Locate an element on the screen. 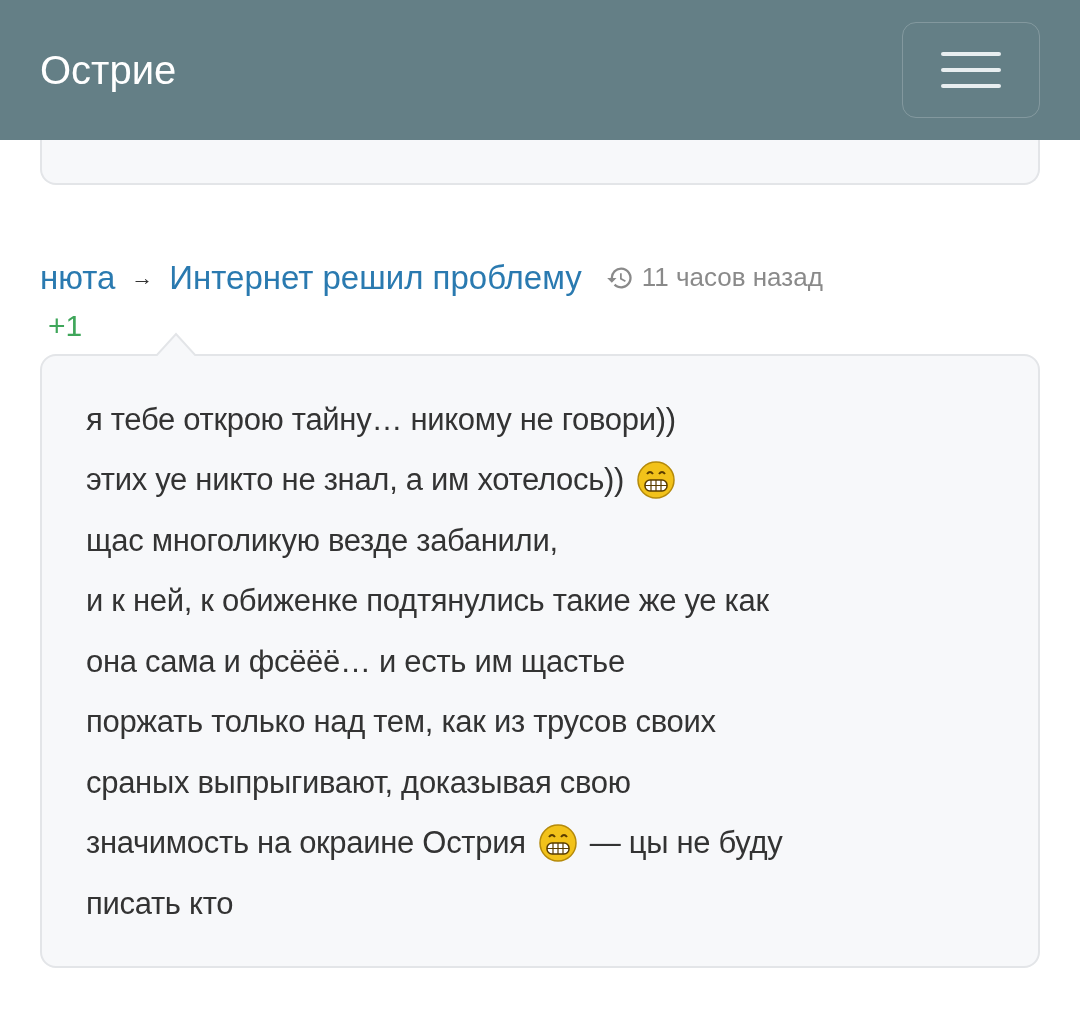 The width and height of the screenshot is (1080, 1012). comment-text: и к ней, к обиженке подтянулись такие же уе как is located at coordinates (427, 601).